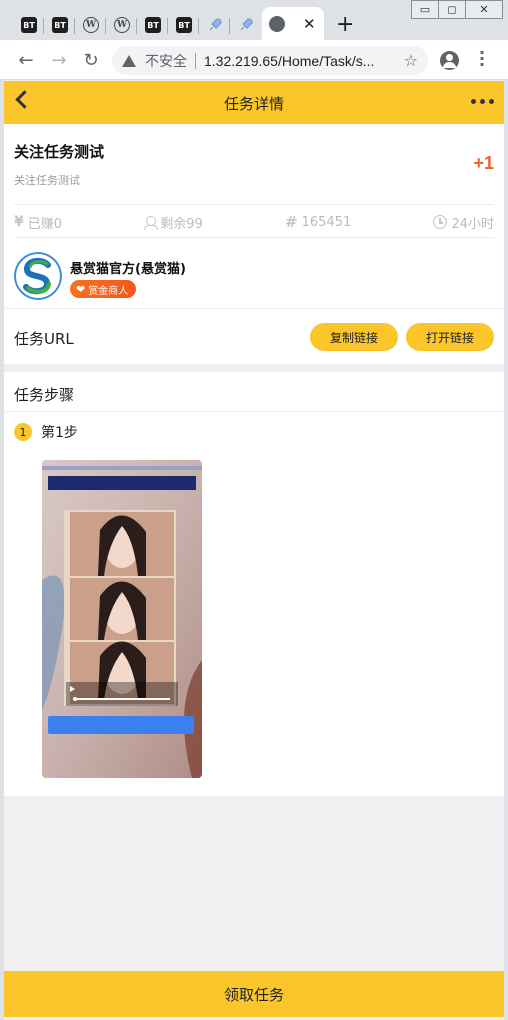 This screenshot has width=508, height=1020. Describe the element at coordinates (472, 224) in the screenshot. I see `duration-value: 24小时` at that location.